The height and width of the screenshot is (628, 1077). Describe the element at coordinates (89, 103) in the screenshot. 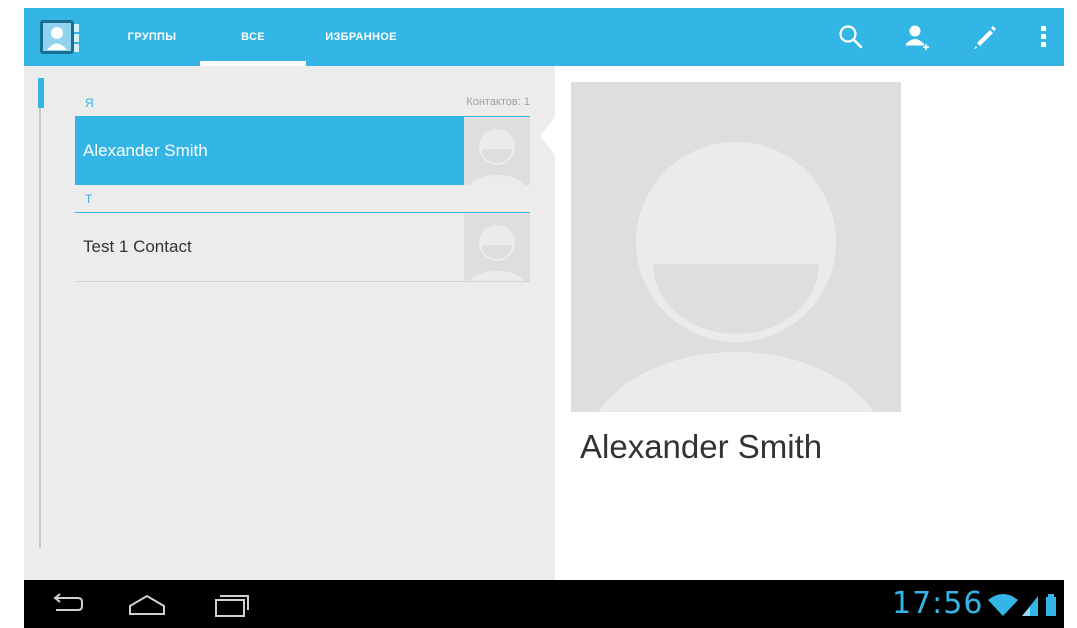

I see `section-letter: Я` at that location.